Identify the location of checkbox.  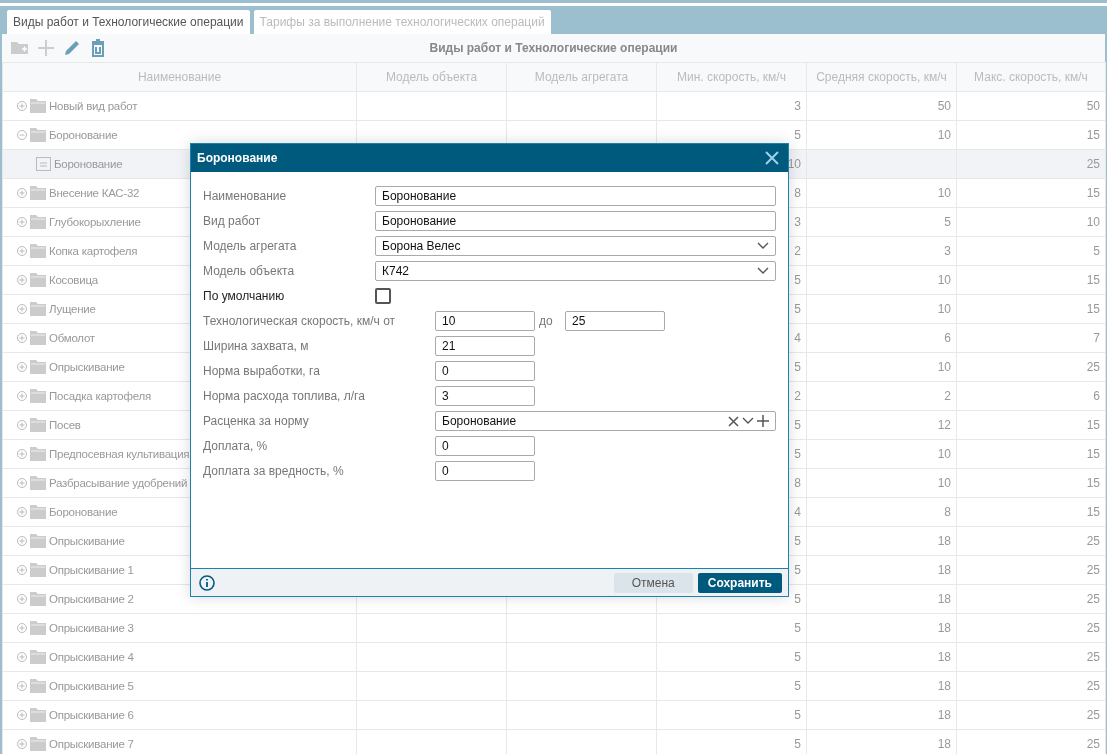
(383, 296).